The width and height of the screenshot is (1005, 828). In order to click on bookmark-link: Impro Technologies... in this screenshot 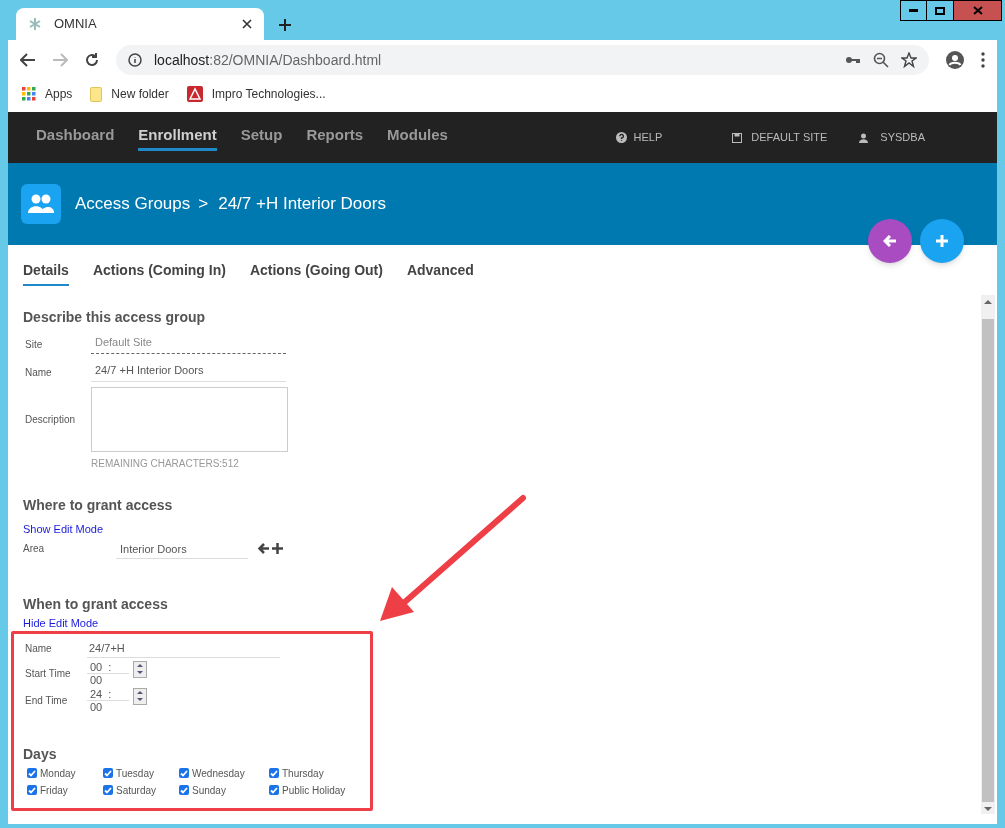, I will do `click(268, 94)`.